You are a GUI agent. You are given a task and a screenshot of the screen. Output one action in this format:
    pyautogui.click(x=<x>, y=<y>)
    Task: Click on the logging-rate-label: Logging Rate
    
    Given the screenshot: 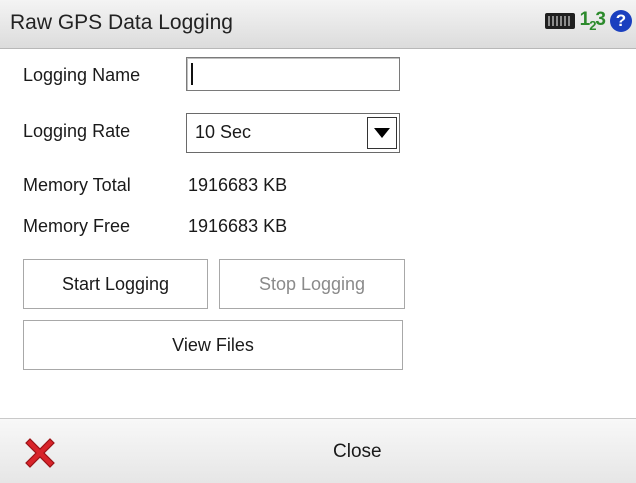 What is the action you would take?
    pyautogui.click(x=77, y=131)
    